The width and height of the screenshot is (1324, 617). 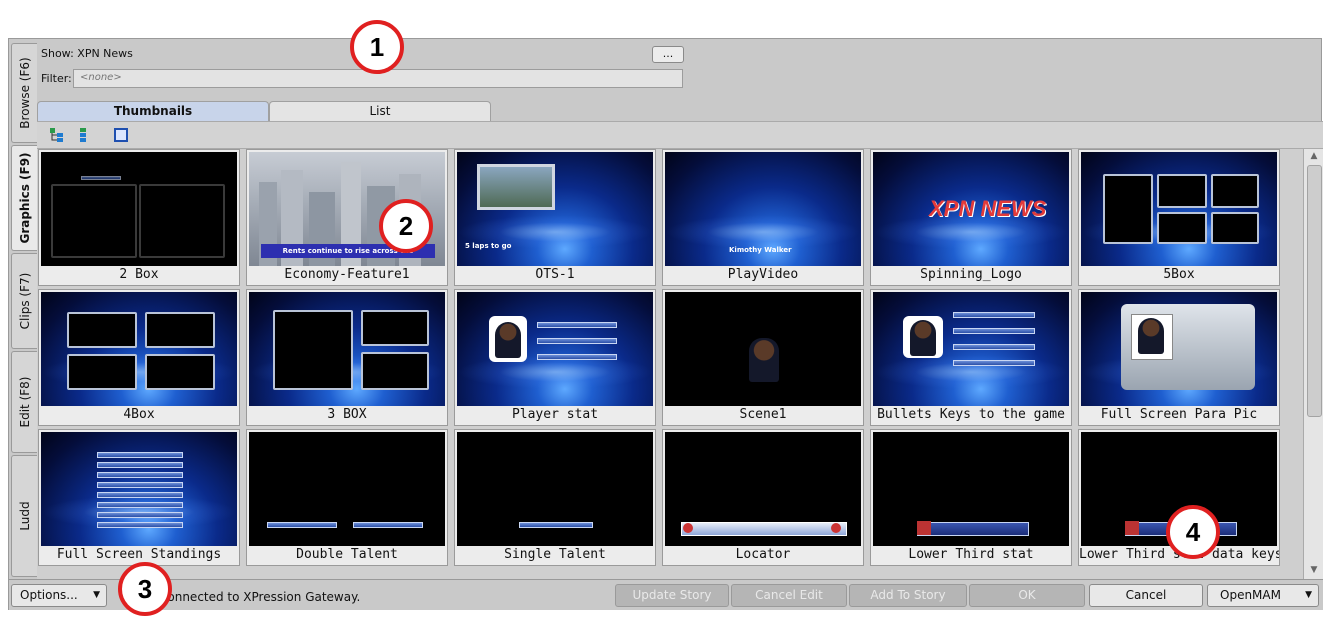 What do you see at coordinates (347, 554) in the screenshot?
I see `thumbnail-caption: Double Talent` at bounding box center [347, 554].